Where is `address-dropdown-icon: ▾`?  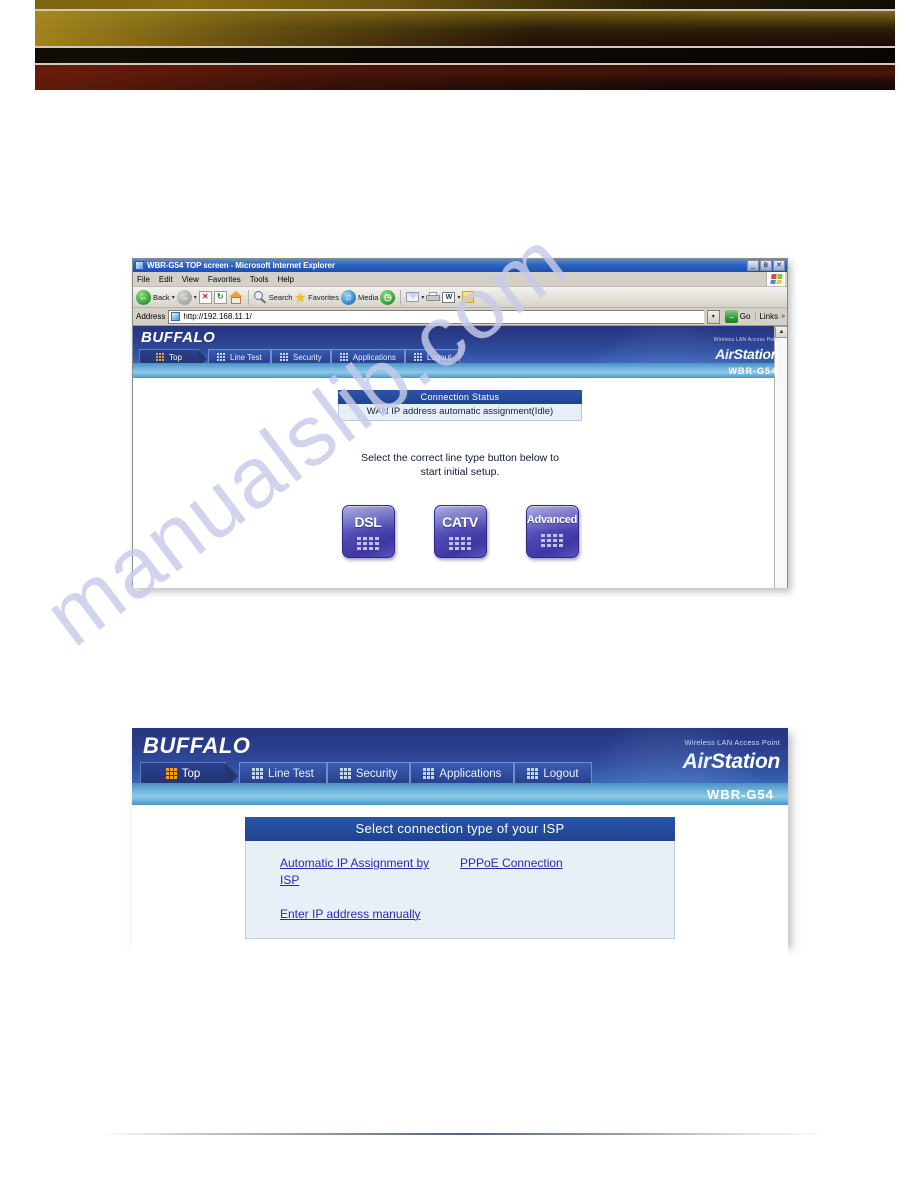 address-dropdown-icon: ▾ is located at coordinates (713, 316).